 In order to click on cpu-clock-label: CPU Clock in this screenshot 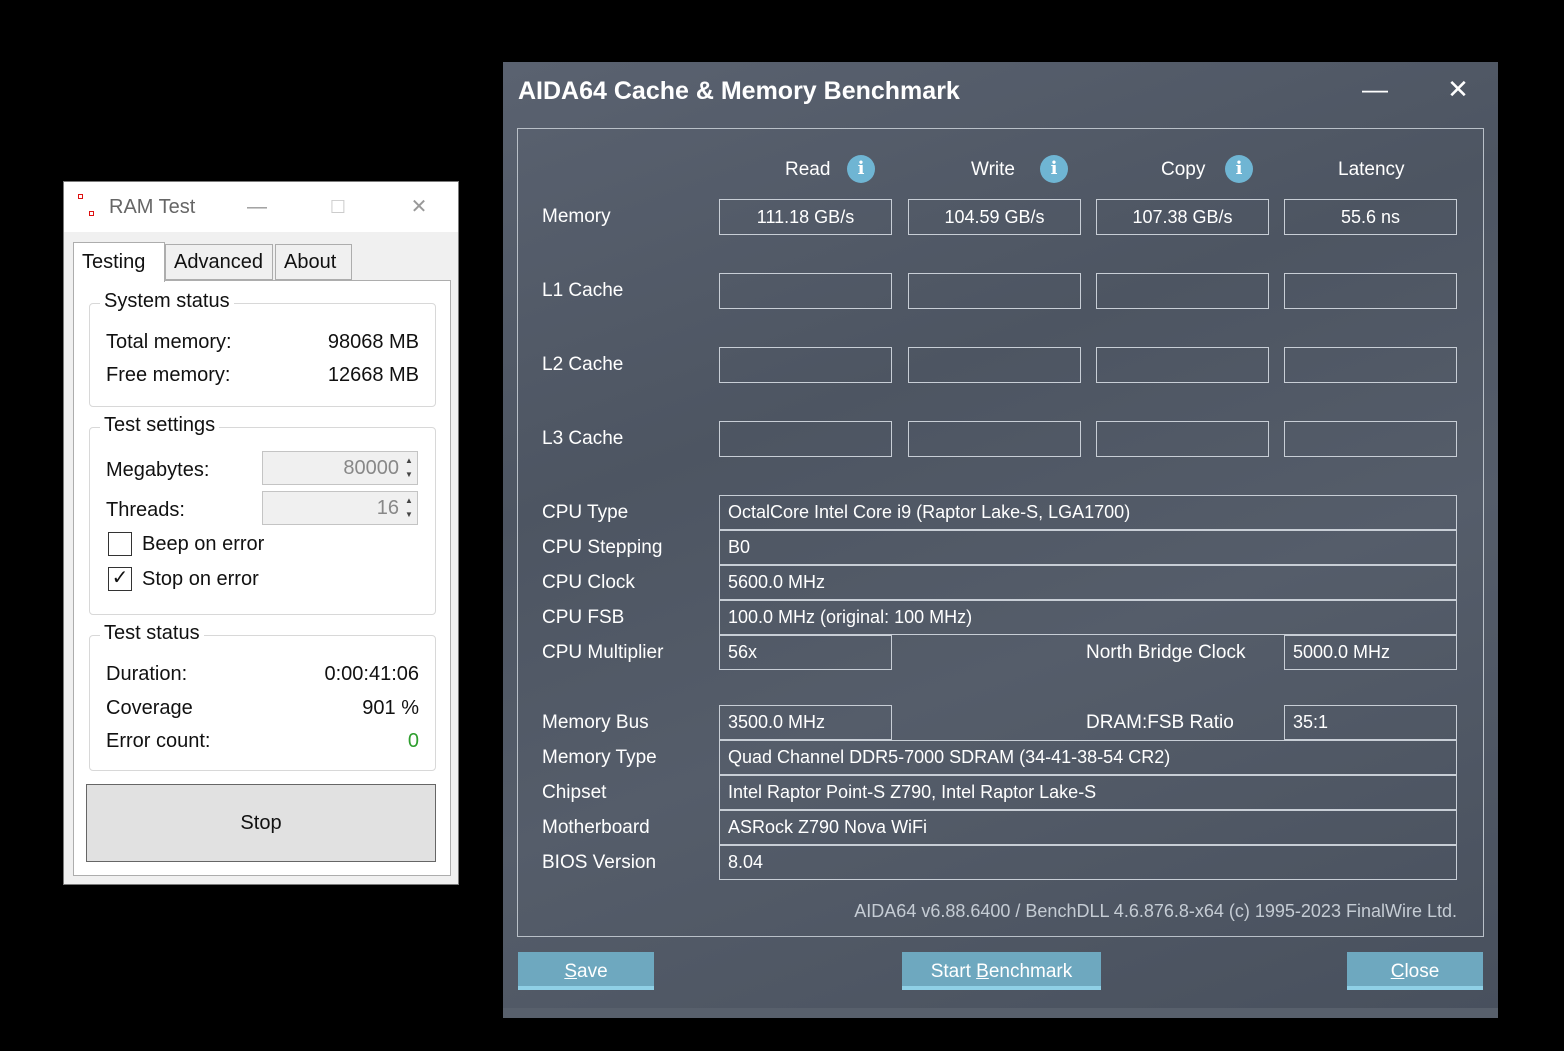, I will do `click(588, 582)`.